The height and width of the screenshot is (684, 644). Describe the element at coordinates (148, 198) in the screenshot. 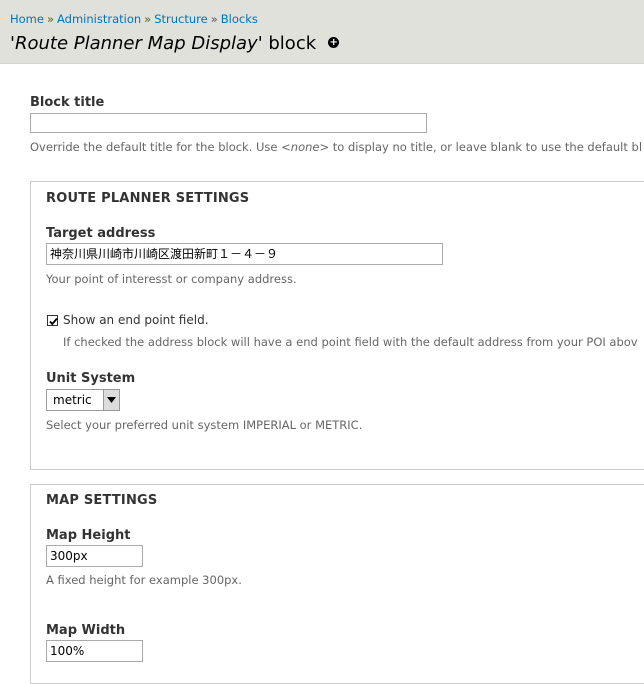

I see `route-planner-settings-legend: ROUTE PLANNER SETTINGS` at that location.